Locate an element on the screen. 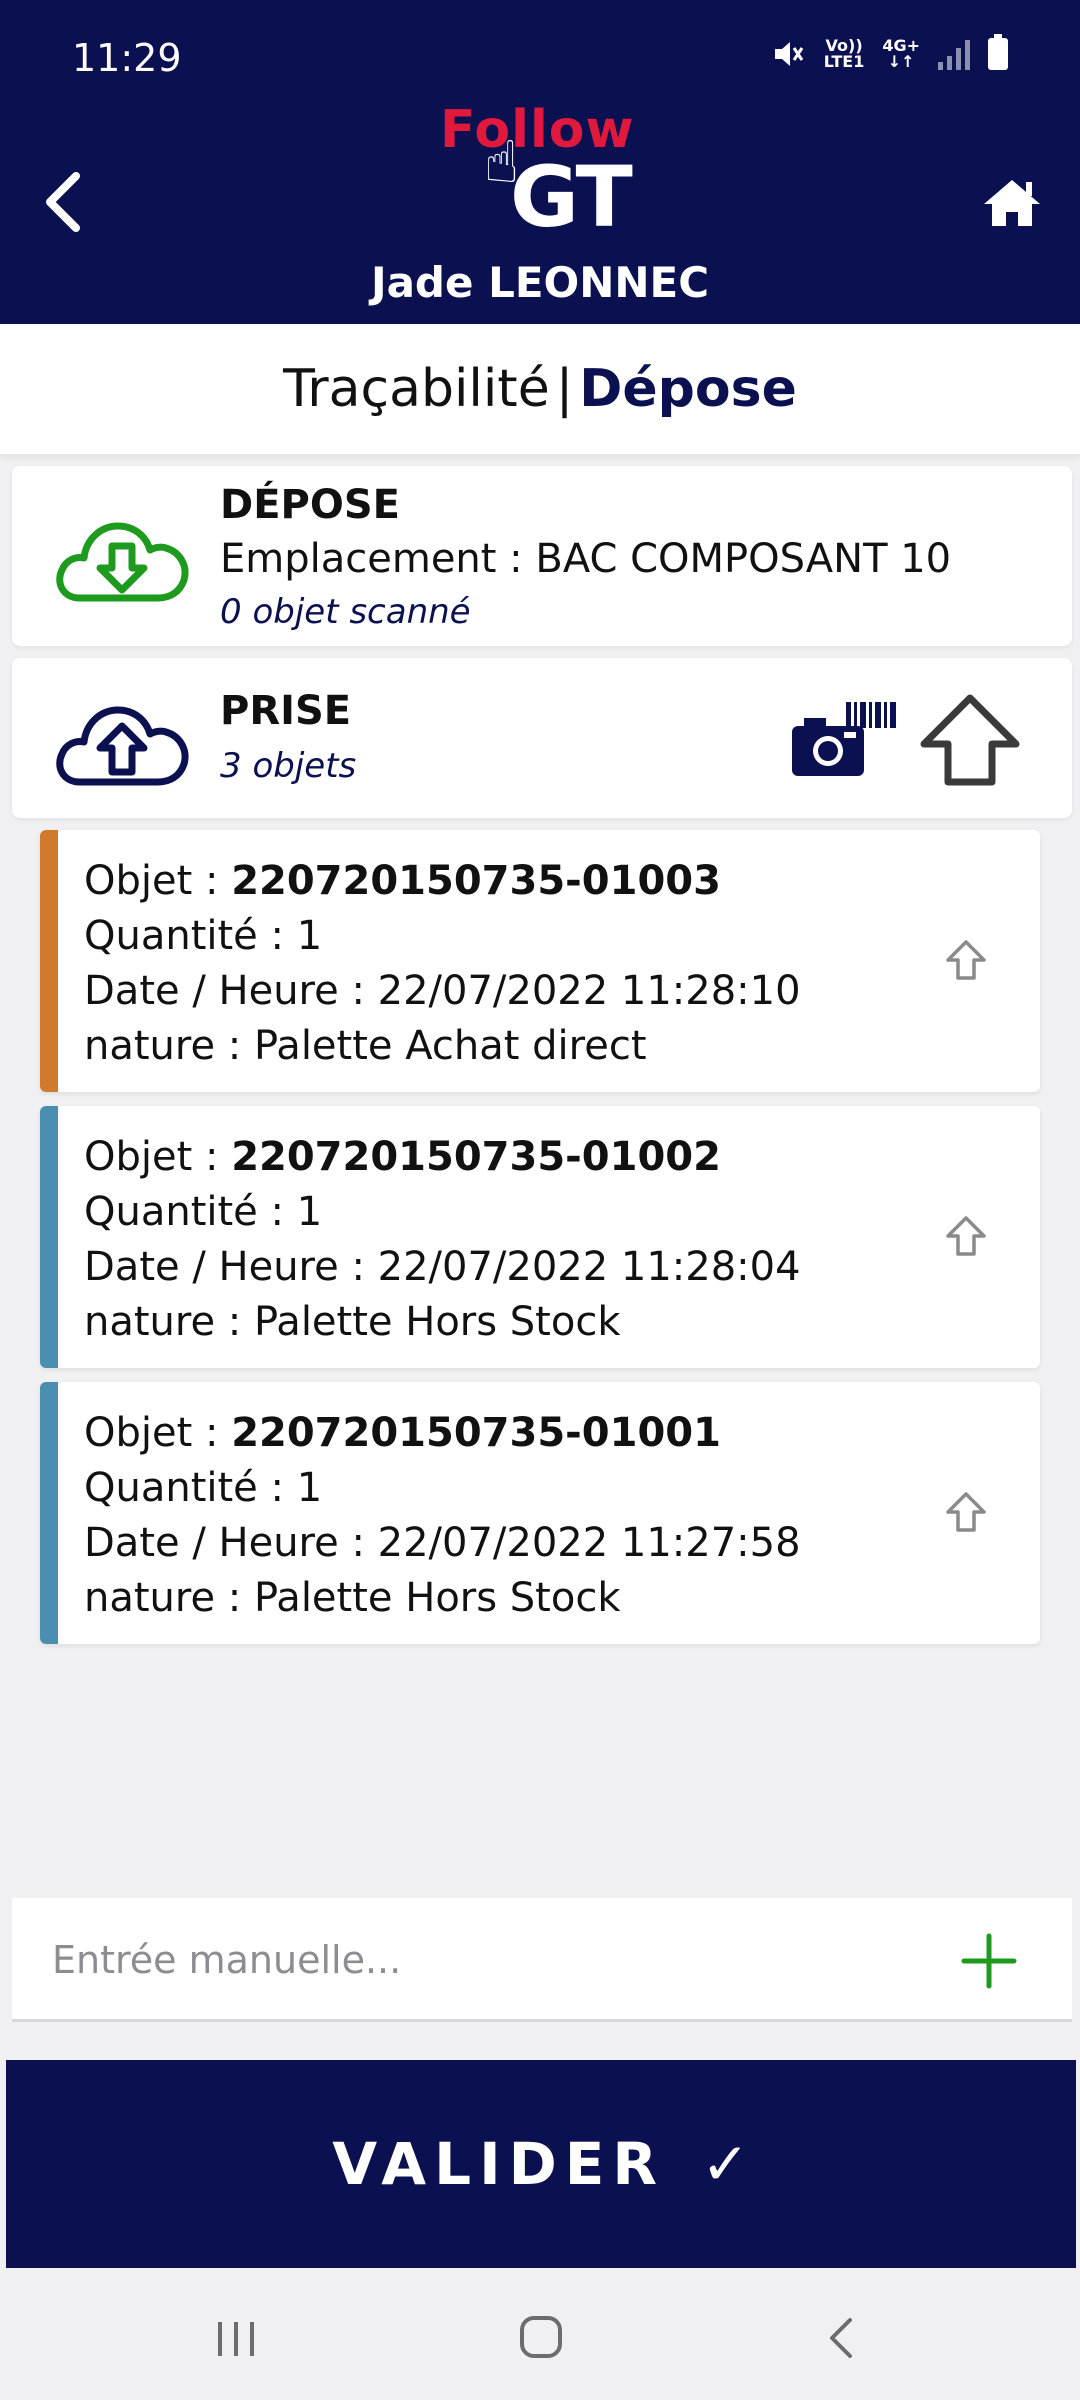  checkmark-icon: ✓ is located at coordinates (725, 2164).